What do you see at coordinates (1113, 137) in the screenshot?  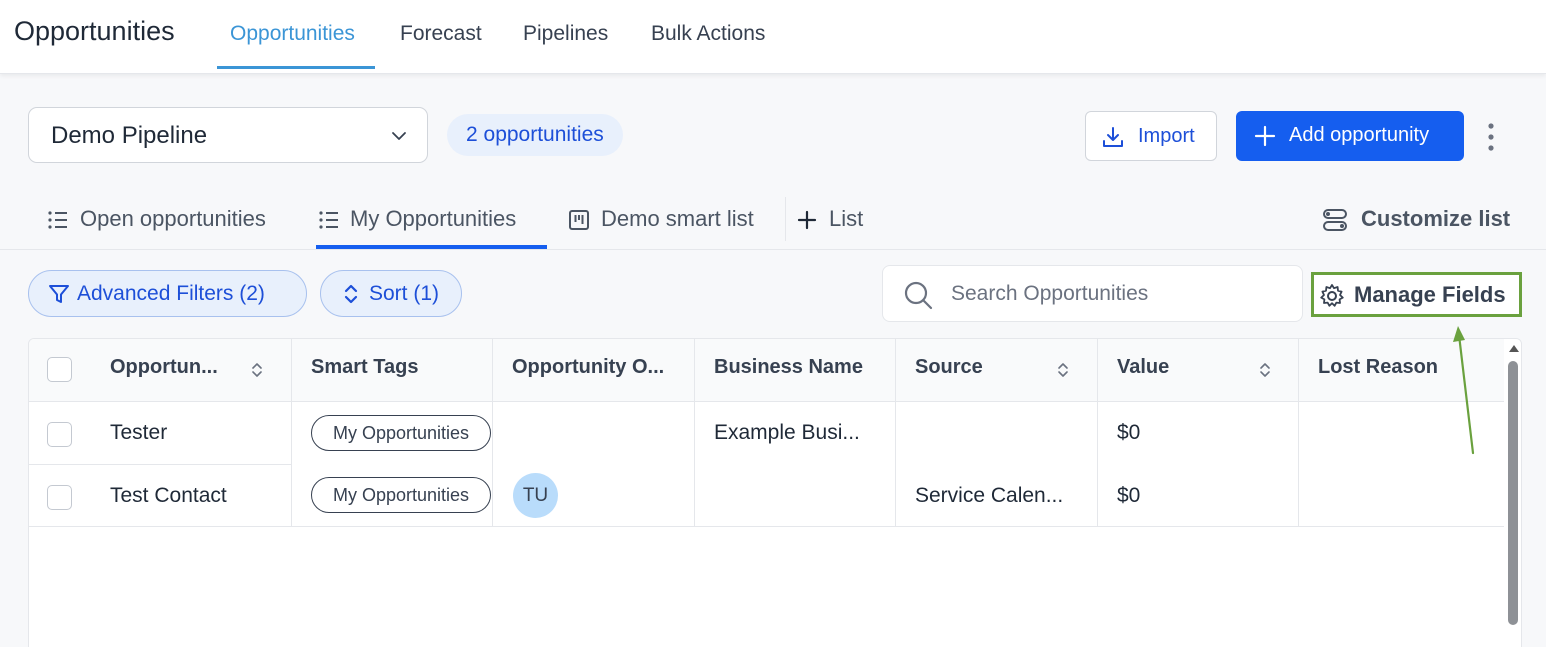 I see `download-icon` at bounding box center [1113, 137].